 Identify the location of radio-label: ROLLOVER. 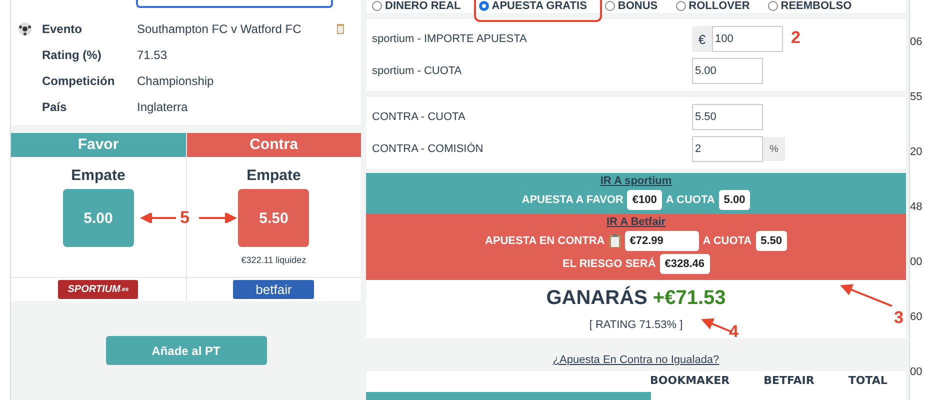
(719, 7).